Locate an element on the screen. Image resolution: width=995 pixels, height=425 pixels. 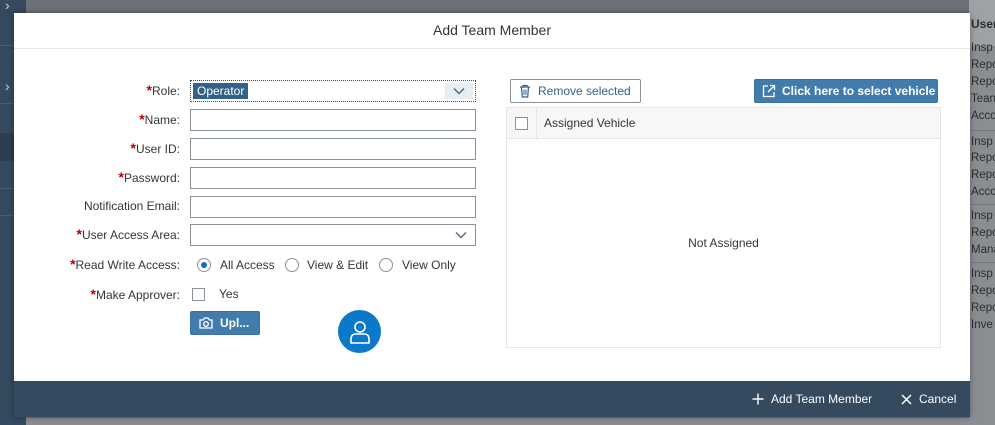
make-approver-label-text: Make Approver: is located at coordinates (137, 295).